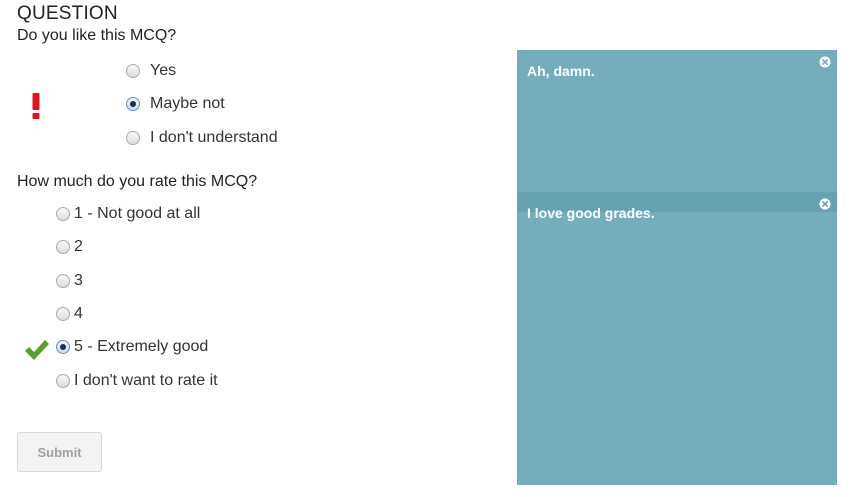 Image resolution: width=857 pixels, height=497 pixels. I want to click on rating-option-3: 3, so click(69, 281).